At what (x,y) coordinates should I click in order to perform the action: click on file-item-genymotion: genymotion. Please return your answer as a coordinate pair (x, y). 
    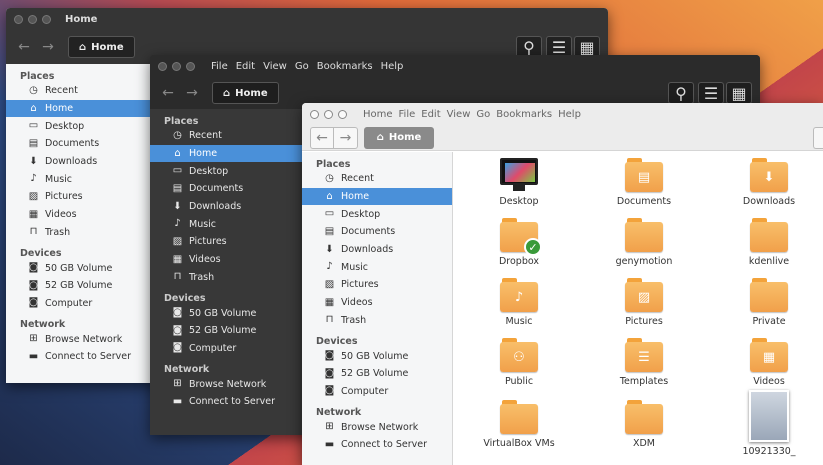
    Looking at the image, I should click on (644, 242).